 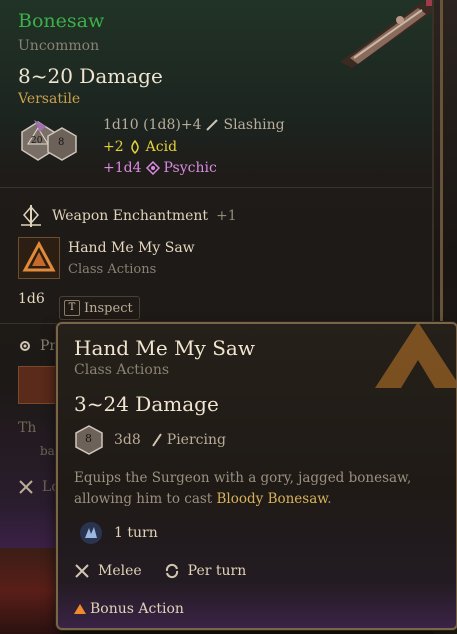 What do you see at coordinates (226, 216) in the screenshot?
I see `enchantment-value: +1` at bounding box center [226, 216].